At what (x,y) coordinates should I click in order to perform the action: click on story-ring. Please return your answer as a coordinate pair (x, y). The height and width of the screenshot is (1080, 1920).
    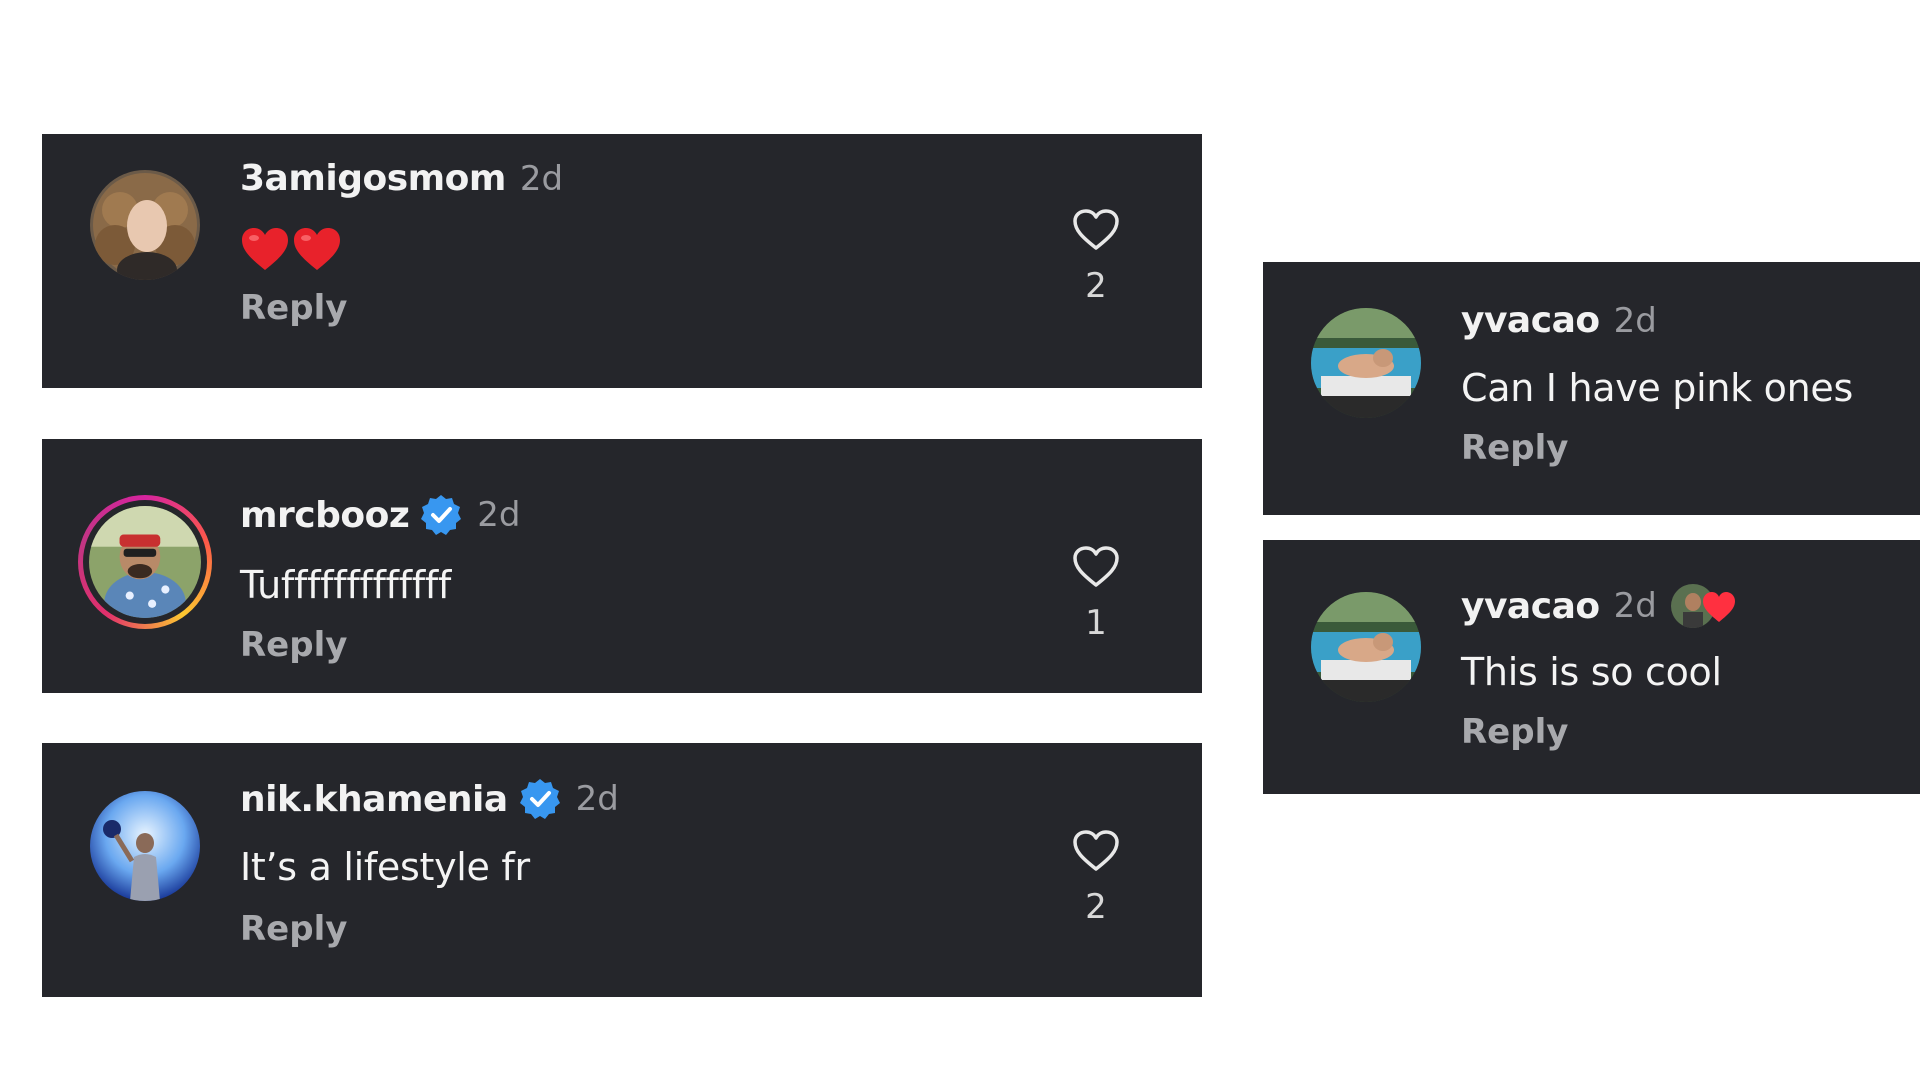
    Looking at the image, I should click on (145, 562).